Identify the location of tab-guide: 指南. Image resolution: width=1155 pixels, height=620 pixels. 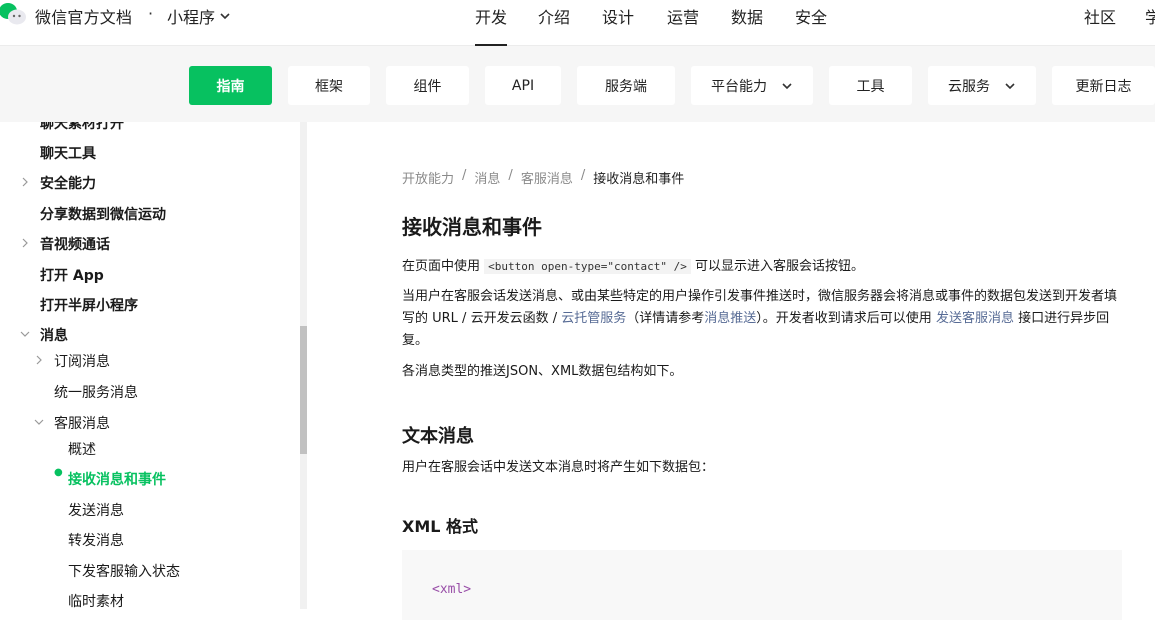
(230, 85).